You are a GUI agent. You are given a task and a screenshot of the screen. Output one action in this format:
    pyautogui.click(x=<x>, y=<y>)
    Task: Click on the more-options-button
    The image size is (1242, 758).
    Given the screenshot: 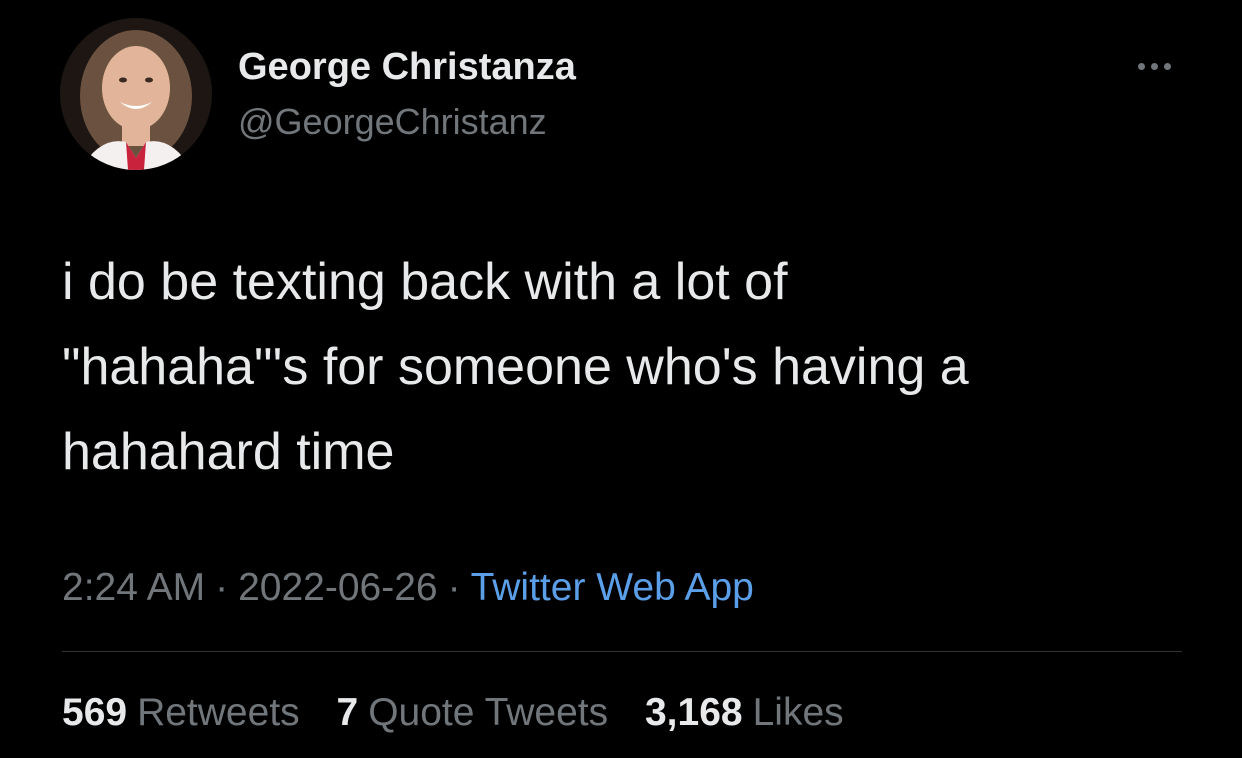 What is the action you would take?
    pyautogui.click(x=1154, y=66)
    